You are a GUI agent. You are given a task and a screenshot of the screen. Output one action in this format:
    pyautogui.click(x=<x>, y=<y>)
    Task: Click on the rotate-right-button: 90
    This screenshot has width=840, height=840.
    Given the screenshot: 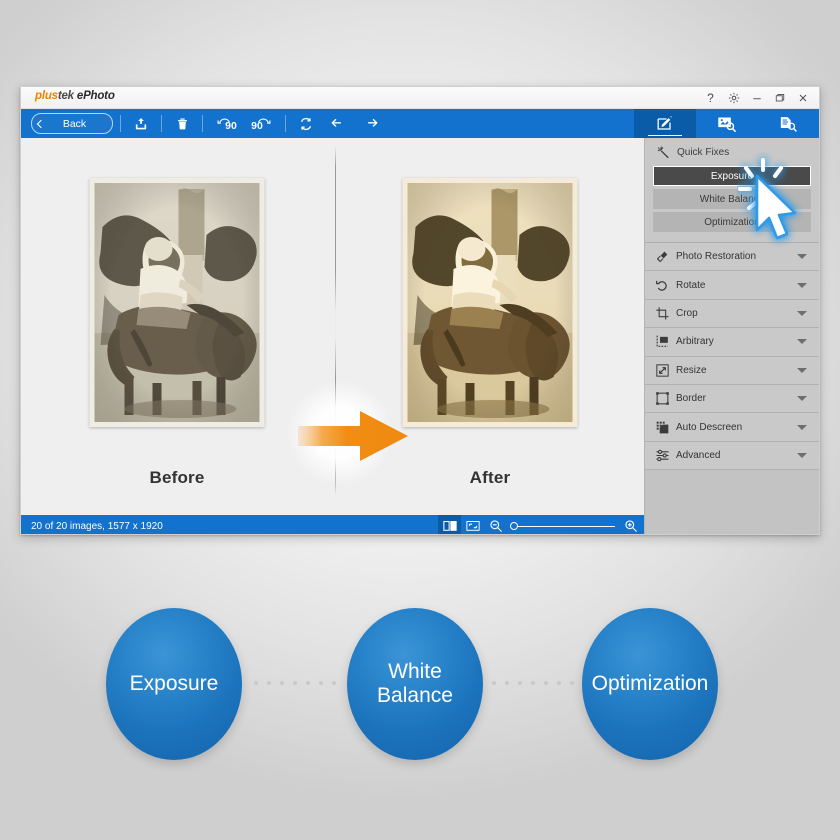 What is the action you would take?
    pyautogui.click(x=261, y=124)
    